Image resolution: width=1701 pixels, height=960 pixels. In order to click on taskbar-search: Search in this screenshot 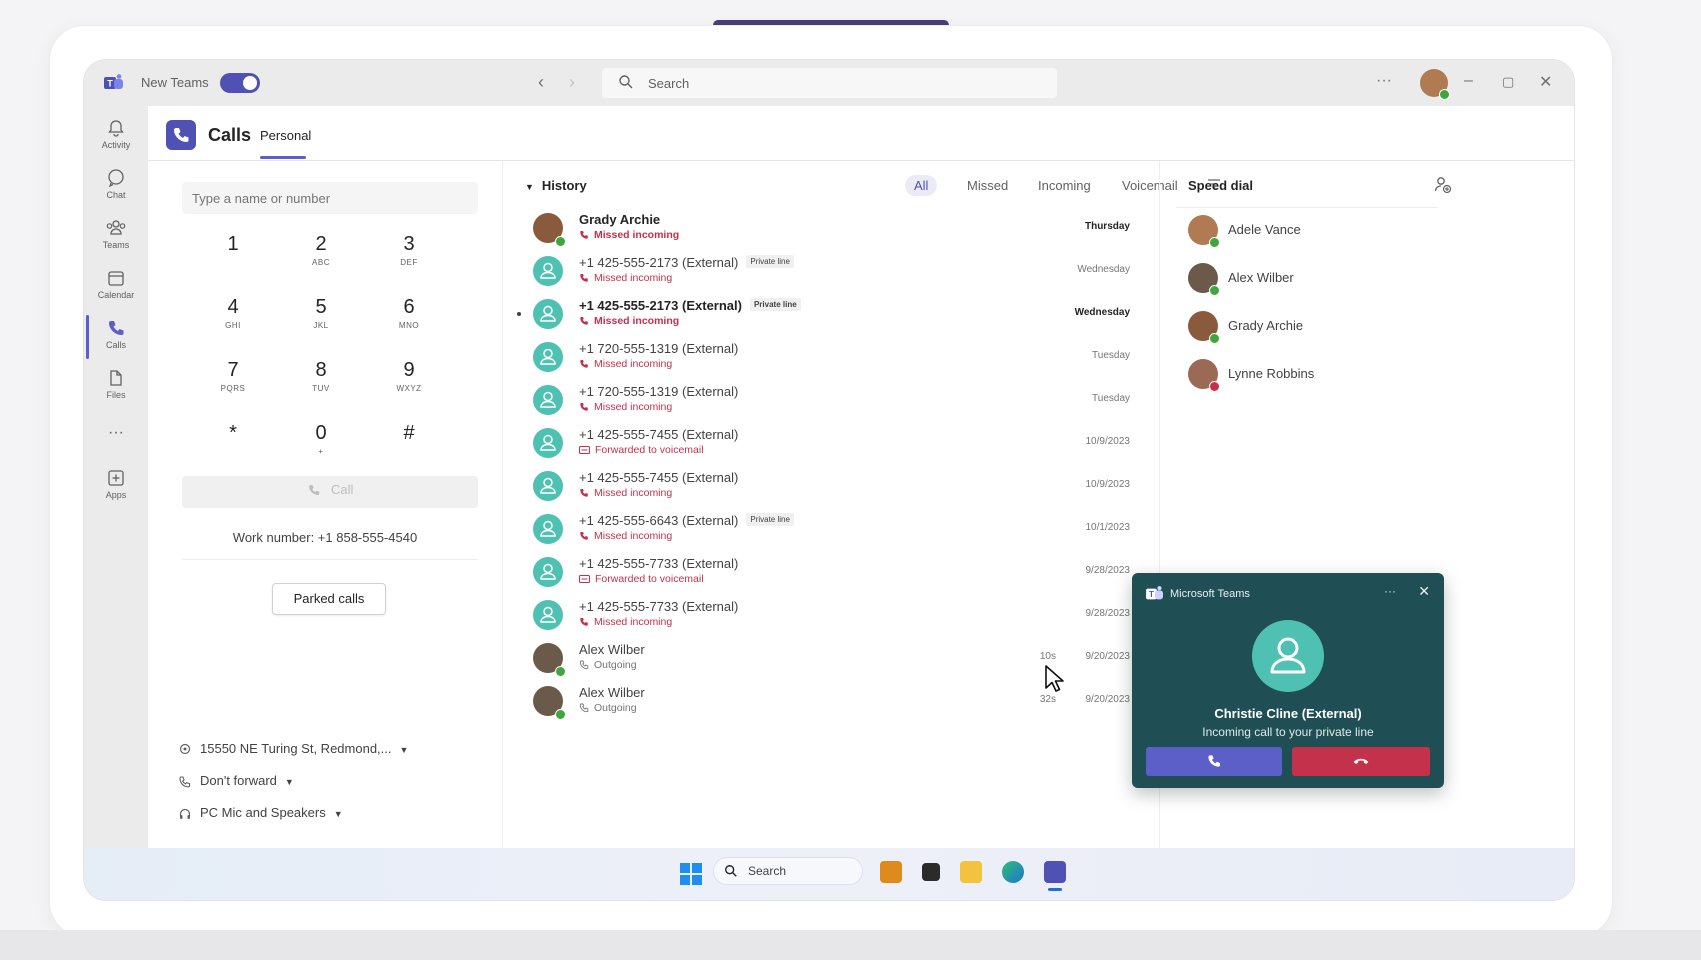, I will do `click(788, 871)`.